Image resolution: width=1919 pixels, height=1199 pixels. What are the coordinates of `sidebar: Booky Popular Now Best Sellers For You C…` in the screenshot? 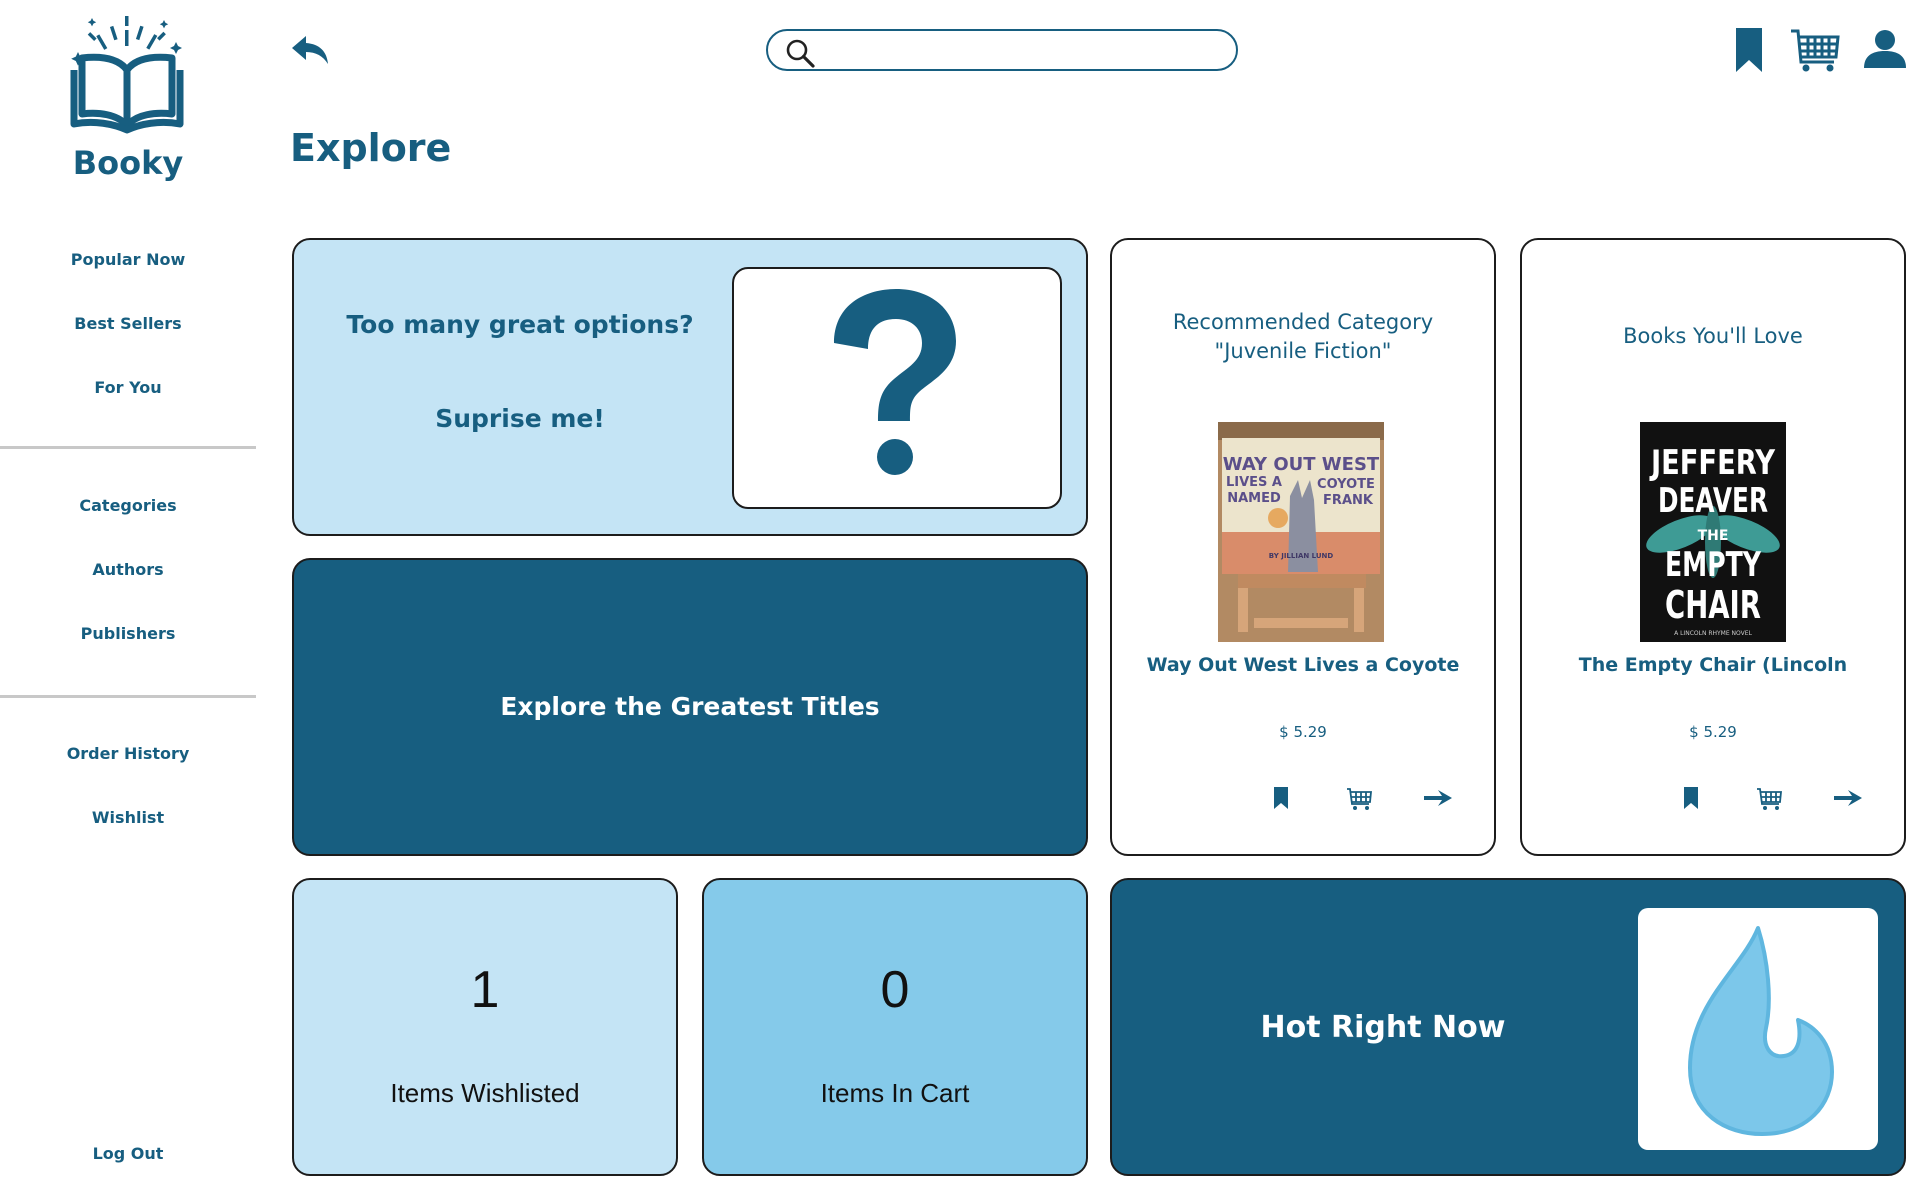 It's located at (128, 599).